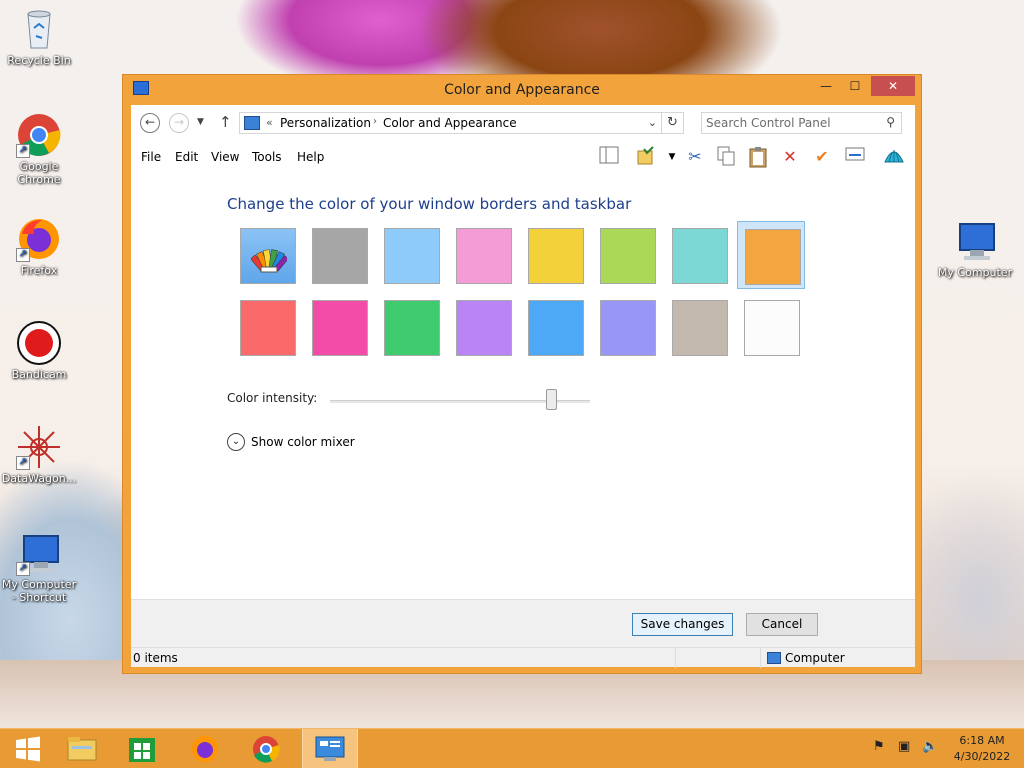 The width and height of the screenshot is (1024, 768). Describe the element at coordinates (39, 60) in the screenshot. I see `desktop-icon-label: Recycle Bin` at that location.